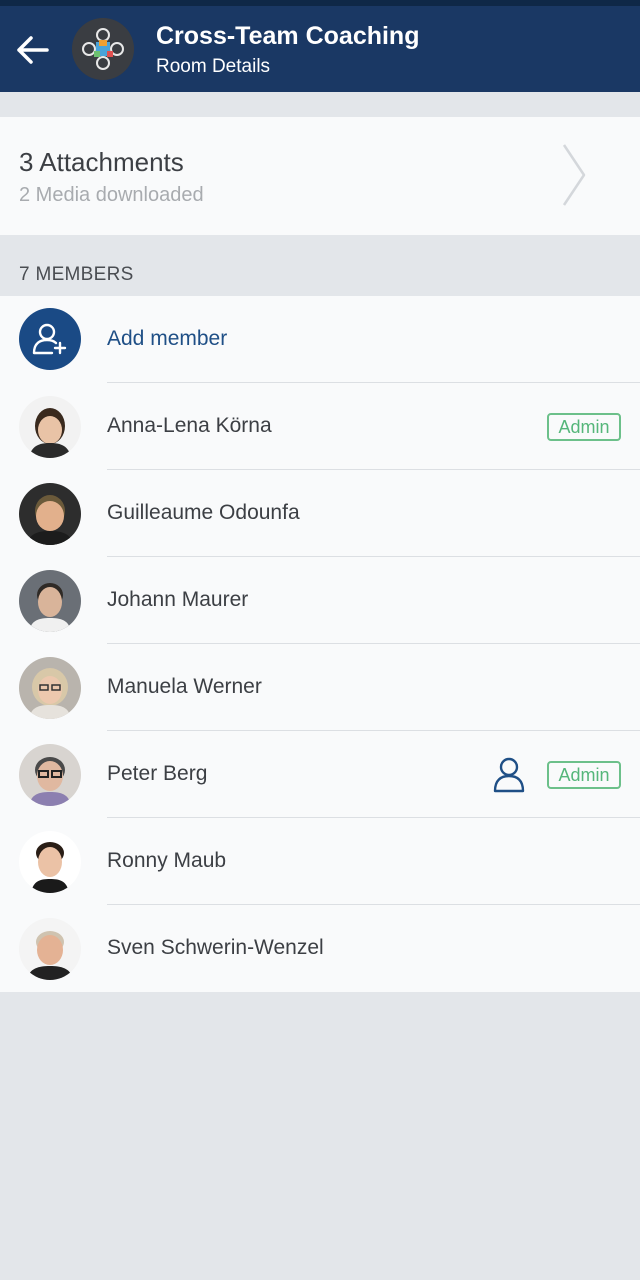 This screenshot has width=640, height=1280. I want to click on back-button, so click(32, 50).